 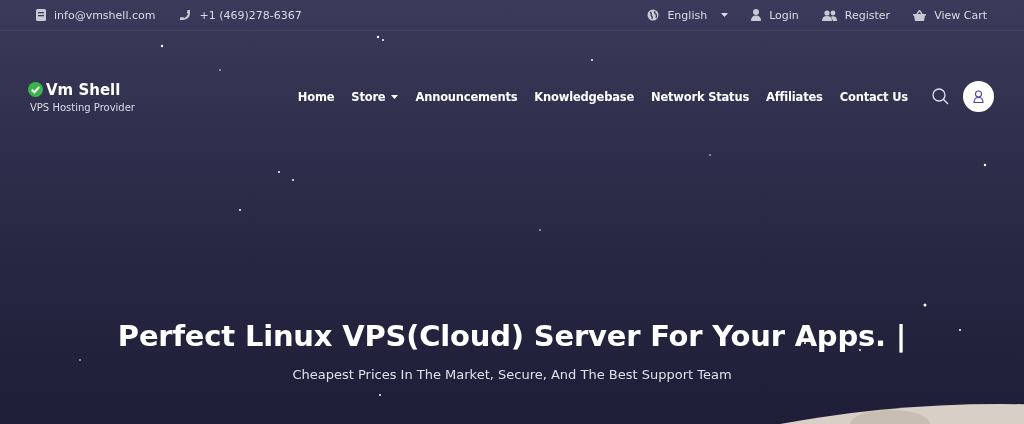 What do you see at coordinates (940, 96) in the screenshot?
I see `search-icon` at bounding box center [940, 96].